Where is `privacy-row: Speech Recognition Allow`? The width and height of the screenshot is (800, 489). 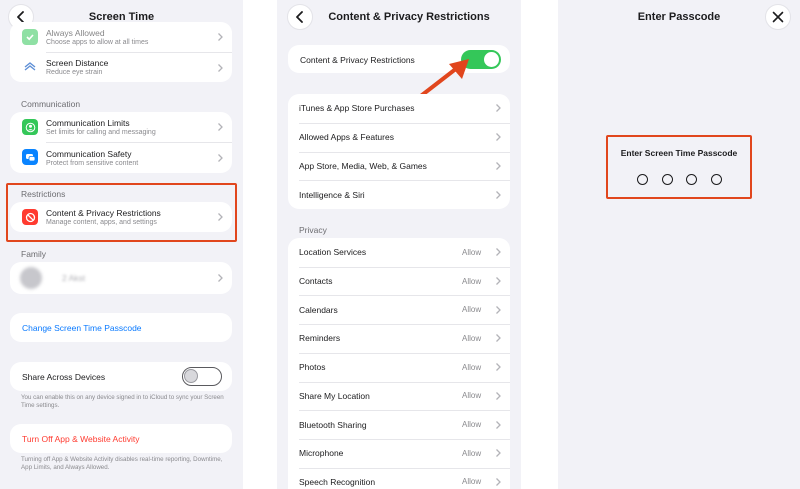
privacy-row: Speech Recognition Allow is located at coordinates (399, 478).